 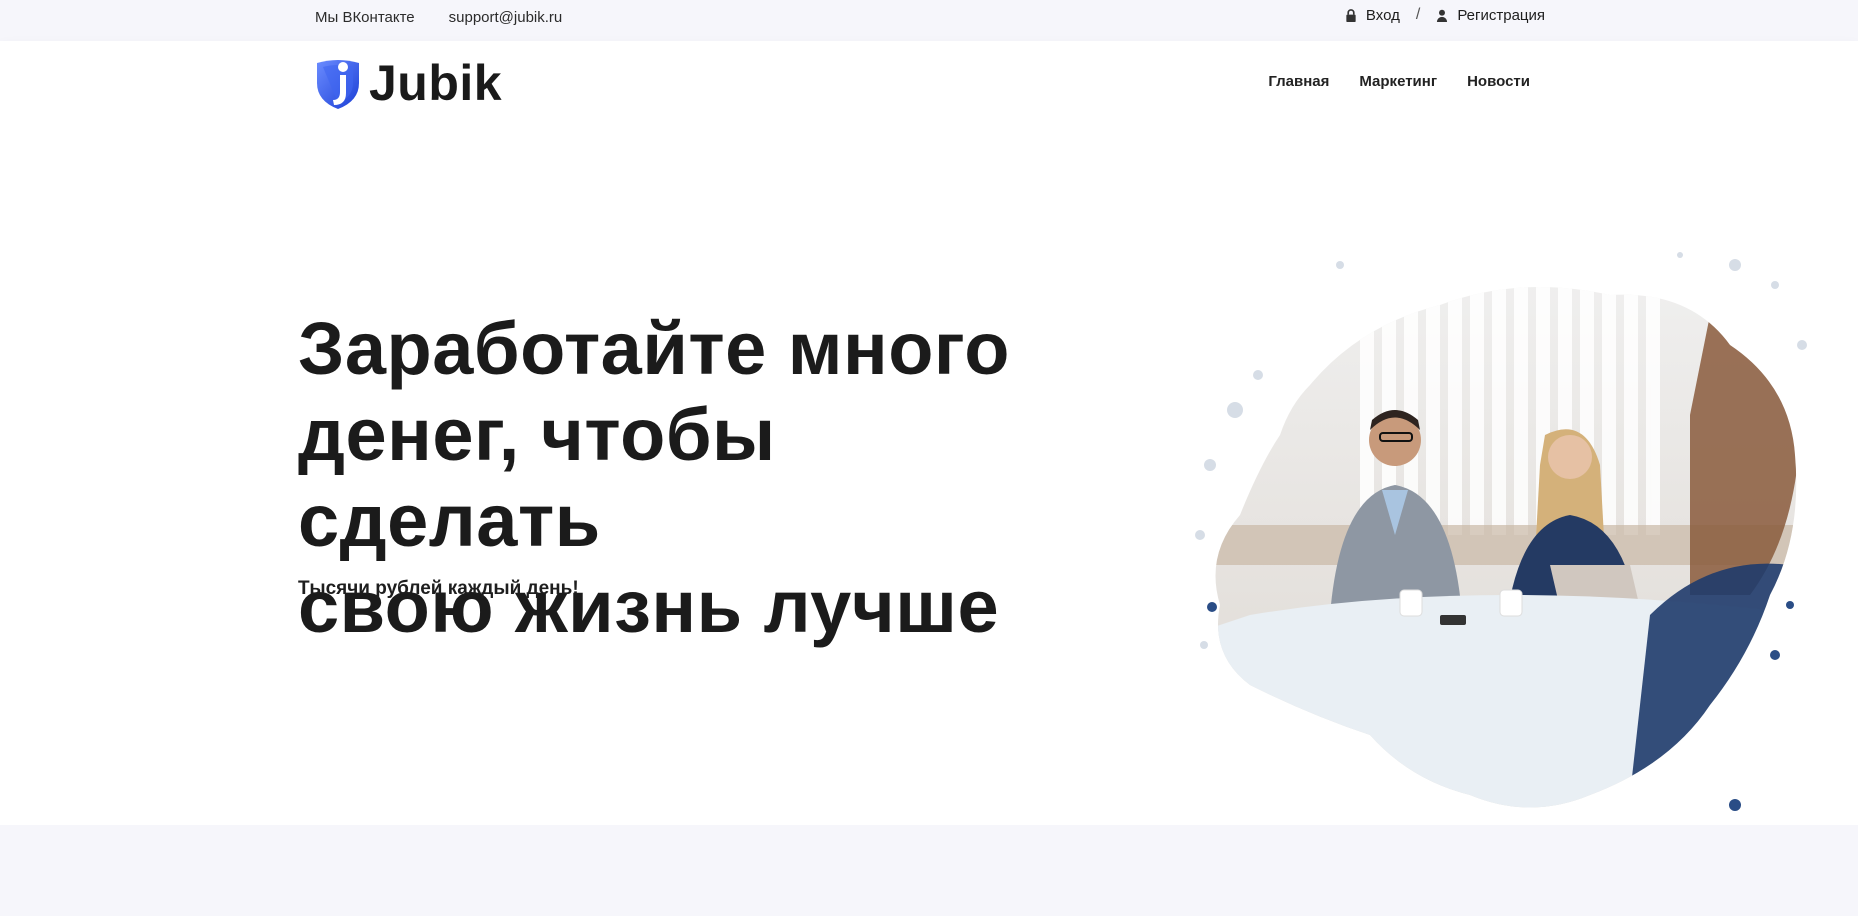 What do you see at coordinates (438, 17) in the screenshot?
I see `top-bar-contacts: Мы ВКонтакте support@jubik.ru` at bounding box center [438, 17].